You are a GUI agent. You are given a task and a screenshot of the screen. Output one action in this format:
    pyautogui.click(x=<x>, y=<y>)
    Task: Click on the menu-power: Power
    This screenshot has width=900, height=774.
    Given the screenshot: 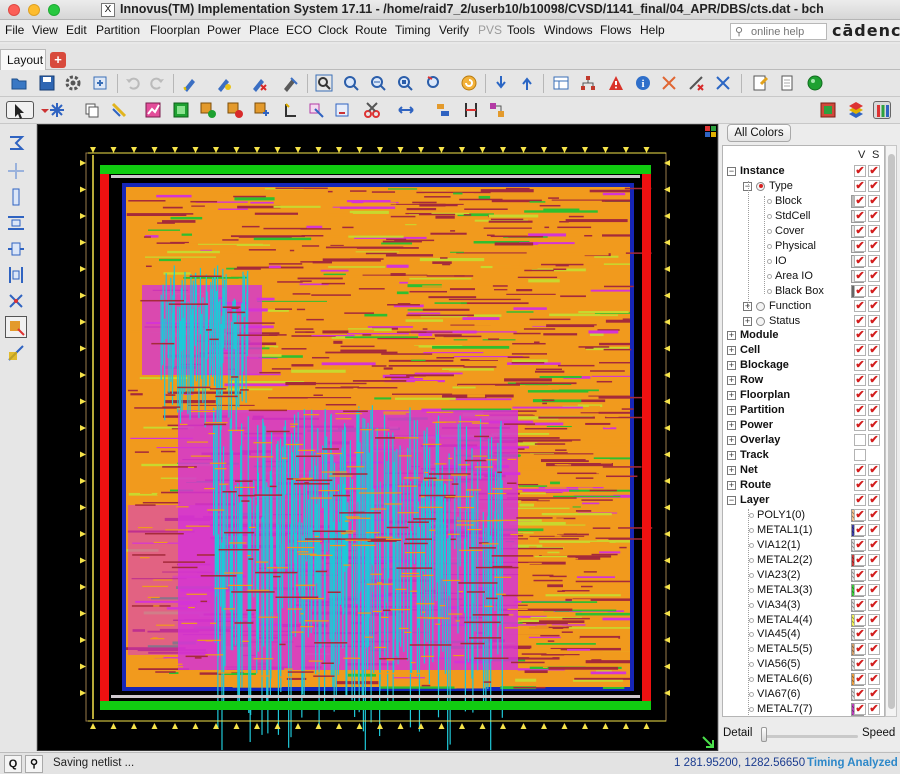 What is the action you would take?
    pyautogui.click(x=224, y=30)
    